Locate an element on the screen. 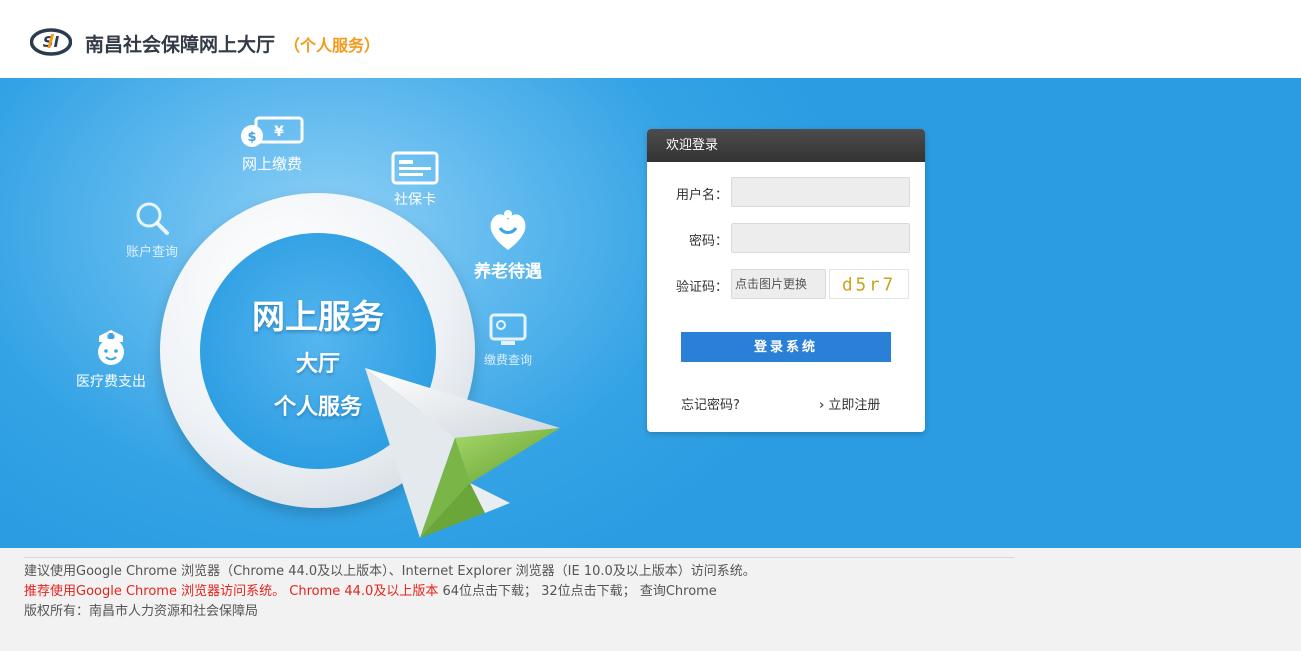 This screenshot has width=1301, height=651. feature-pension: 养老待遇 is located at coordinates (508, 244).